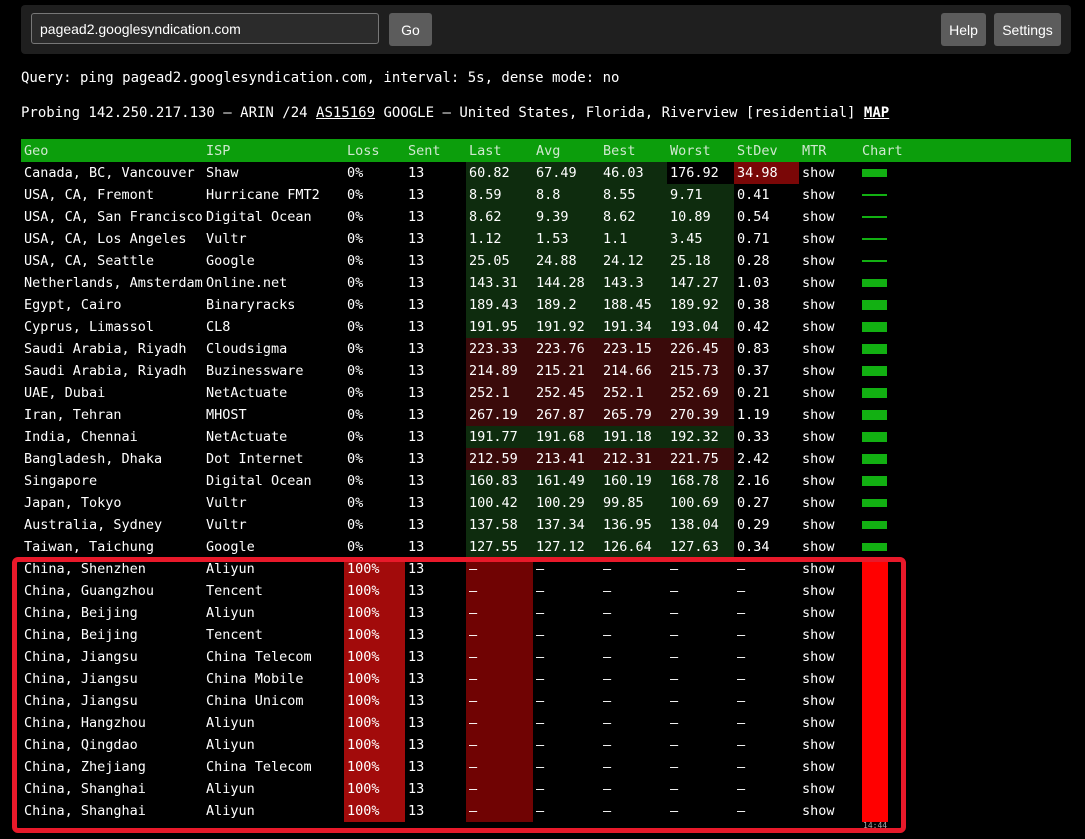 This screenshot has height=839, width=1085. What do you see at coordinates (499, 305) in the screenshot?
I see `cell-last: 189.43` at bounding box center [499, 305].